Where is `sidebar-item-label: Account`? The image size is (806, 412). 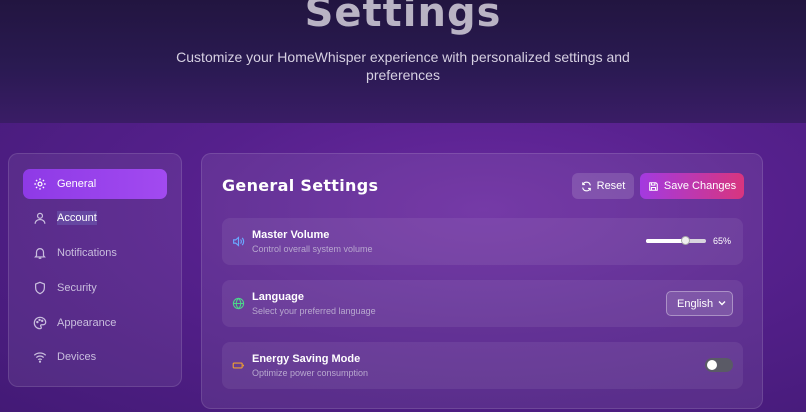 sidebar-item-label: Account is located at coordinates (77, 218).